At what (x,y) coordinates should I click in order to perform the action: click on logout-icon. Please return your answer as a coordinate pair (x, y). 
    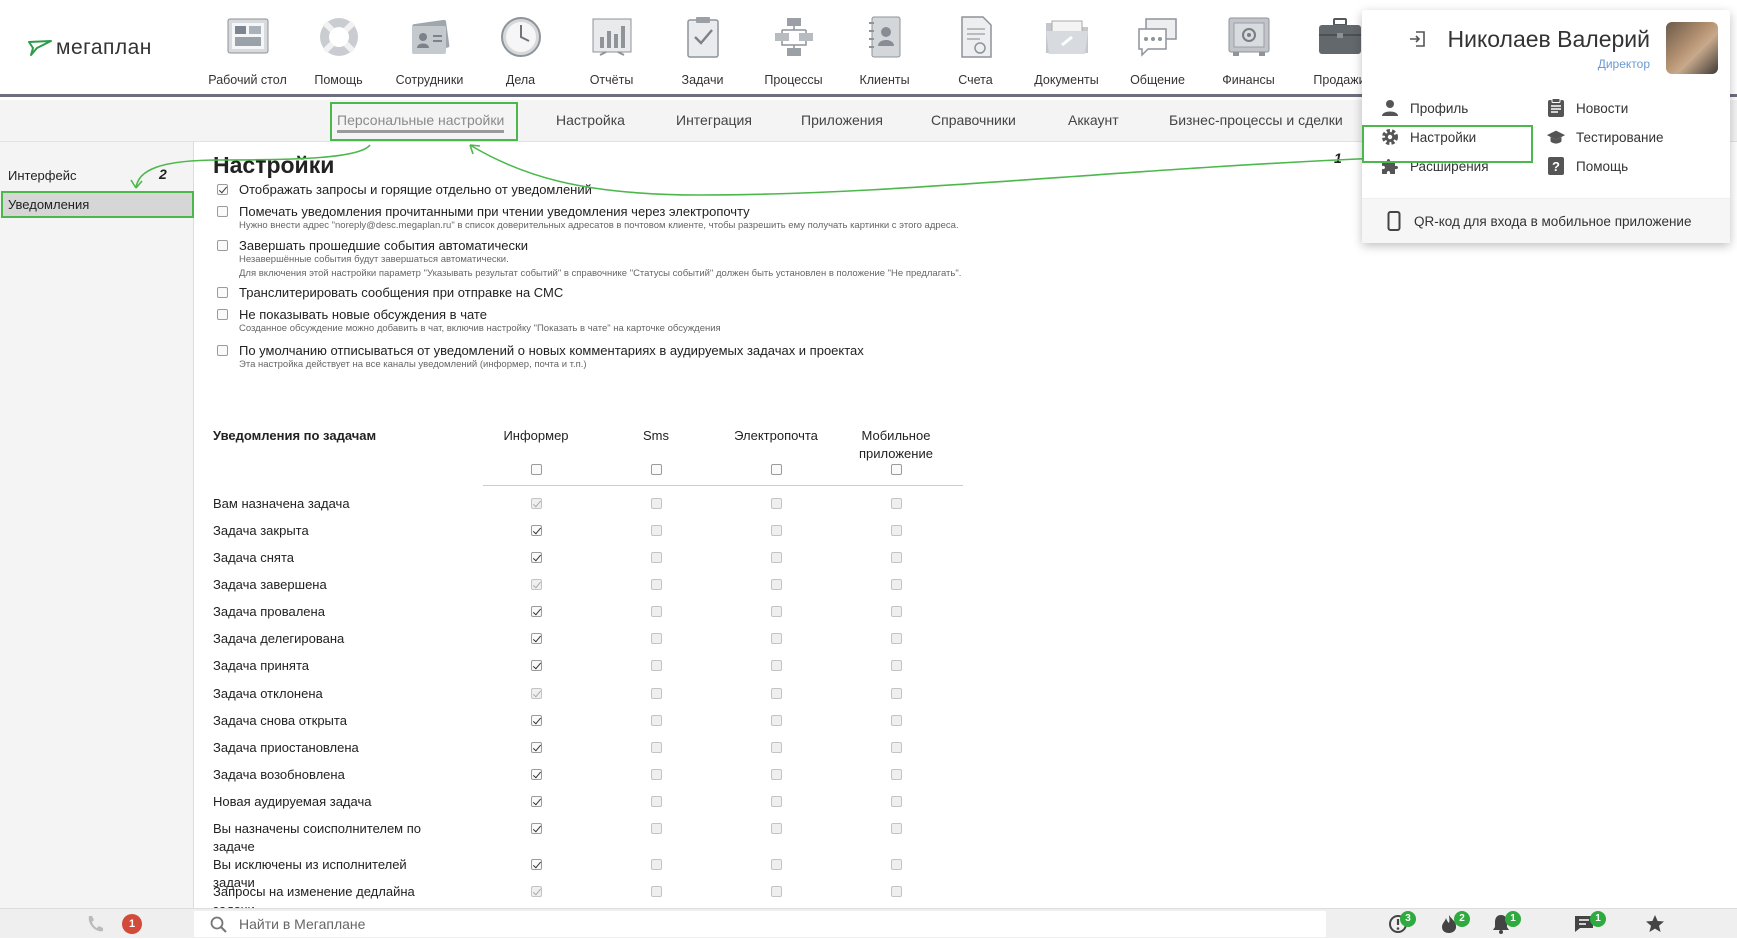
    Looking at the image, I should click on (1417, 41).